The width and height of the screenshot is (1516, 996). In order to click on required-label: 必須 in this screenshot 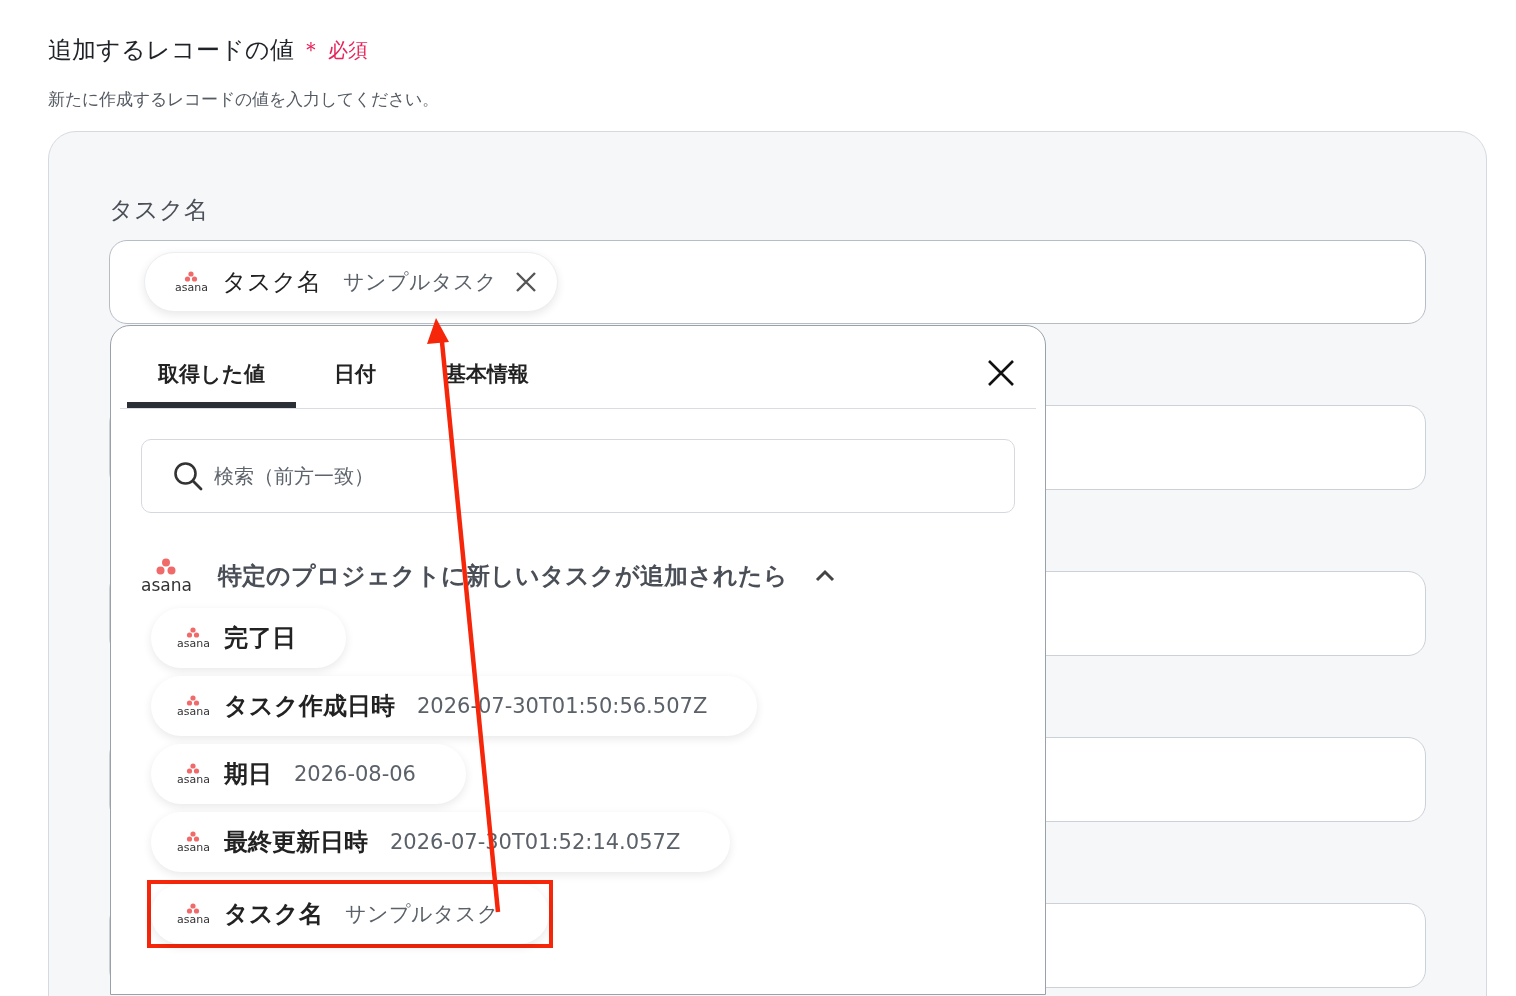, I will do `click(348, 50)`.